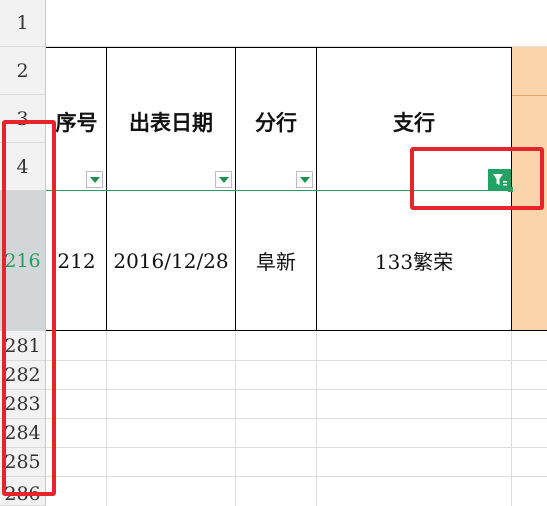 The height and width of the screenshot is (506, 547). I want to click on header-label: 分行, so click(276, 122).